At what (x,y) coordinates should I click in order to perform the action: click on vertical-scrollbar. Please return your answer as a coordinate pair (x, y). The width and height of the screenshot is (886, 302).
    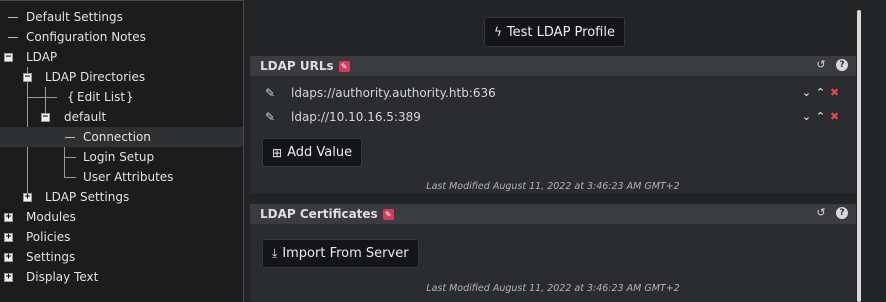
    Looking at the image, I should click on (859, 156).